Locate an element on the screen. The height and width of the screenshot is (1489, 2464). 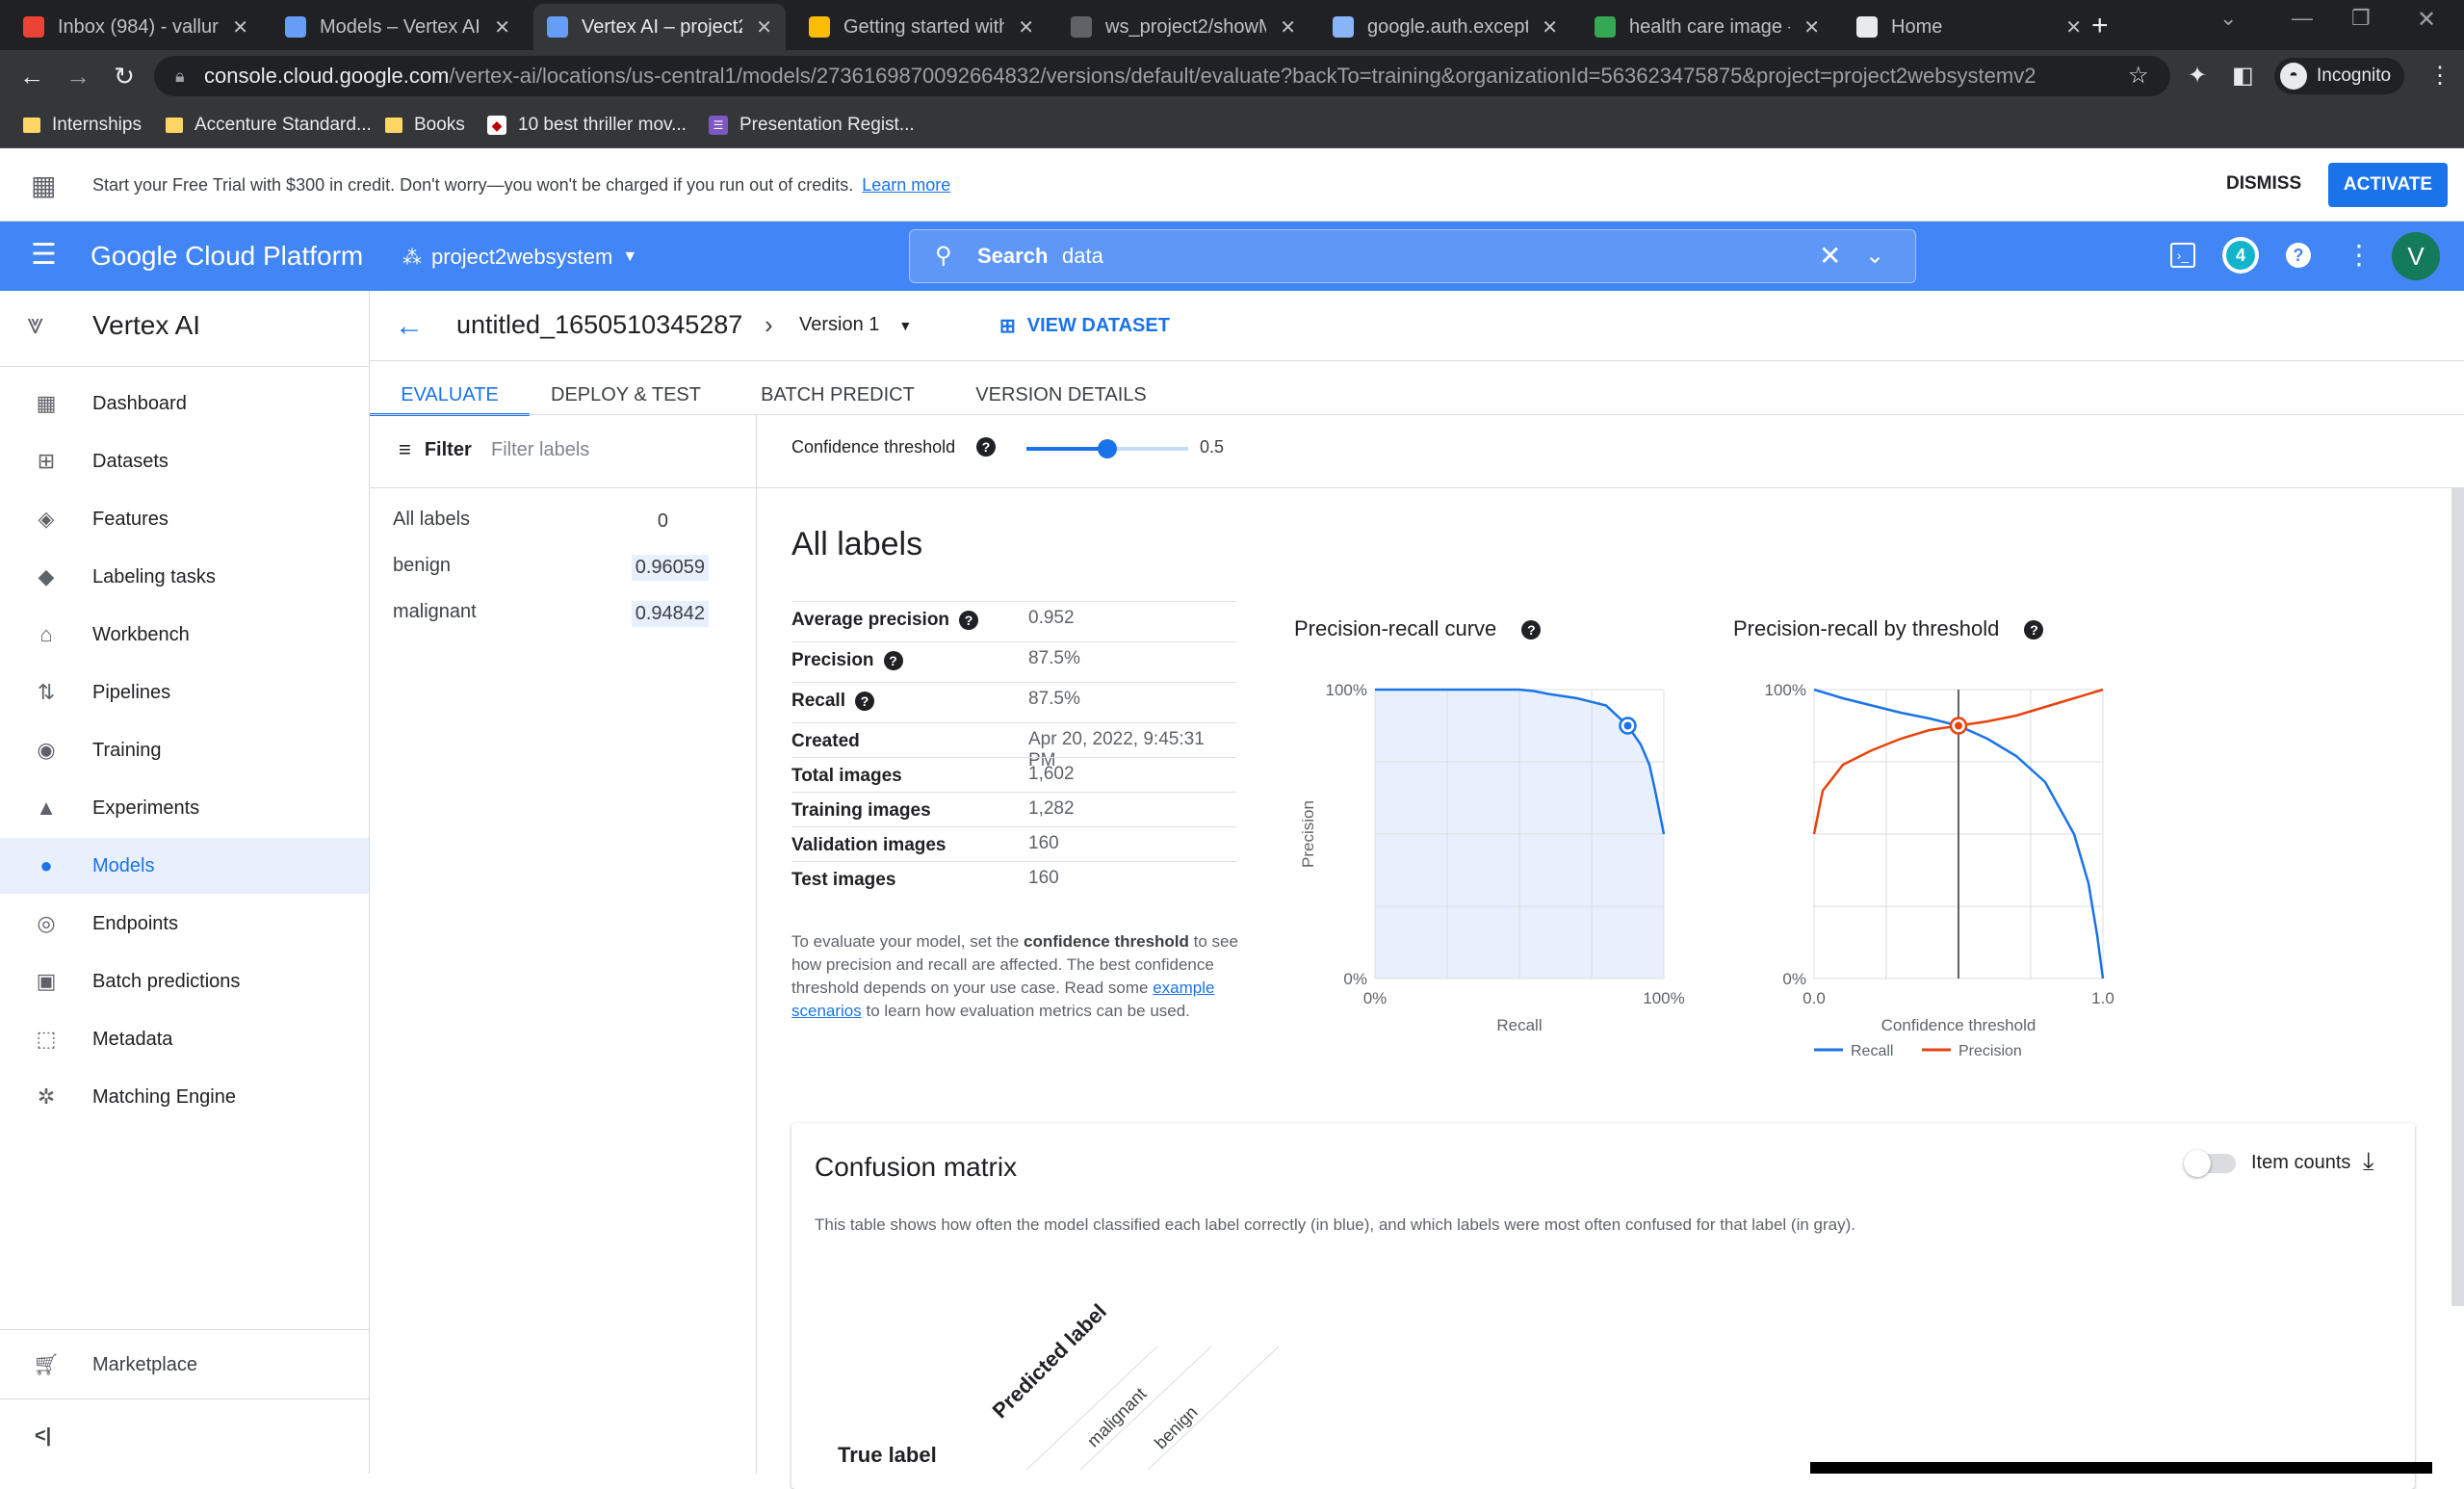
activate-button: ACTIVATE is located at coordinates (2388, 185).